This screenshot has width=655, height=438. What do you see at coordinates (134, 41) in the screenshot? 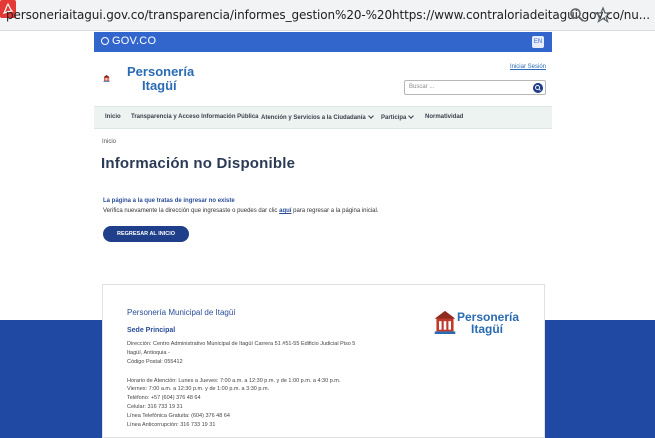
I see `govco-label: GOV.CO` at bounding box center [134, 41].